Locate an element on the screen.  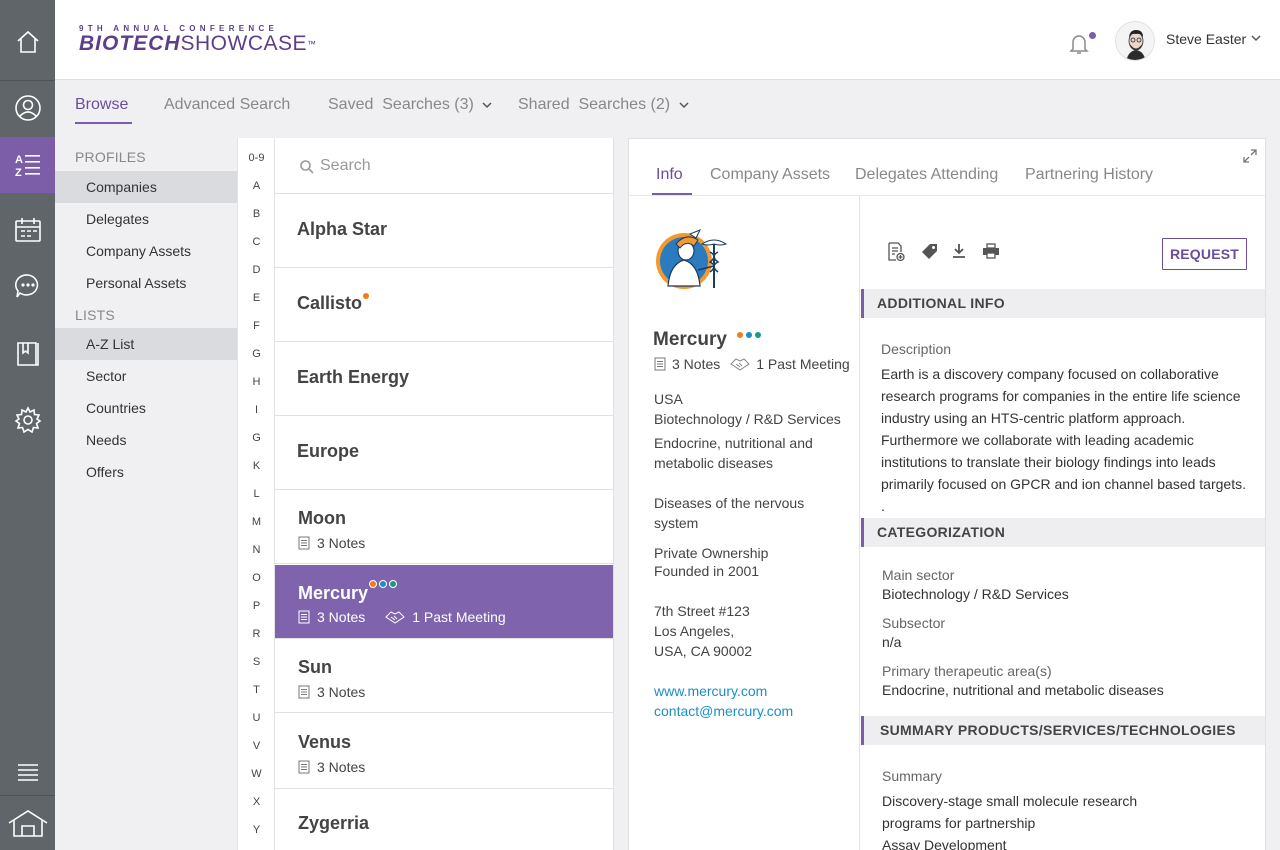
alphabet-letter: R is located at coordinates (256, 634).